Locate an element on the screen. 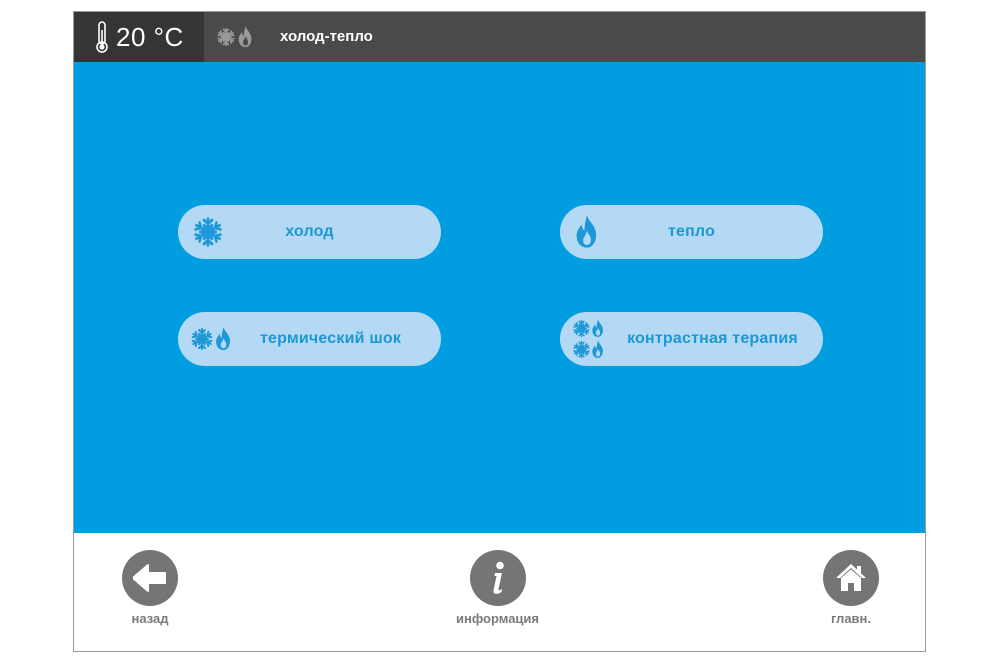 The image size is (1000, 667). snowflake-flame-icon is located at coordinates (211, 339).